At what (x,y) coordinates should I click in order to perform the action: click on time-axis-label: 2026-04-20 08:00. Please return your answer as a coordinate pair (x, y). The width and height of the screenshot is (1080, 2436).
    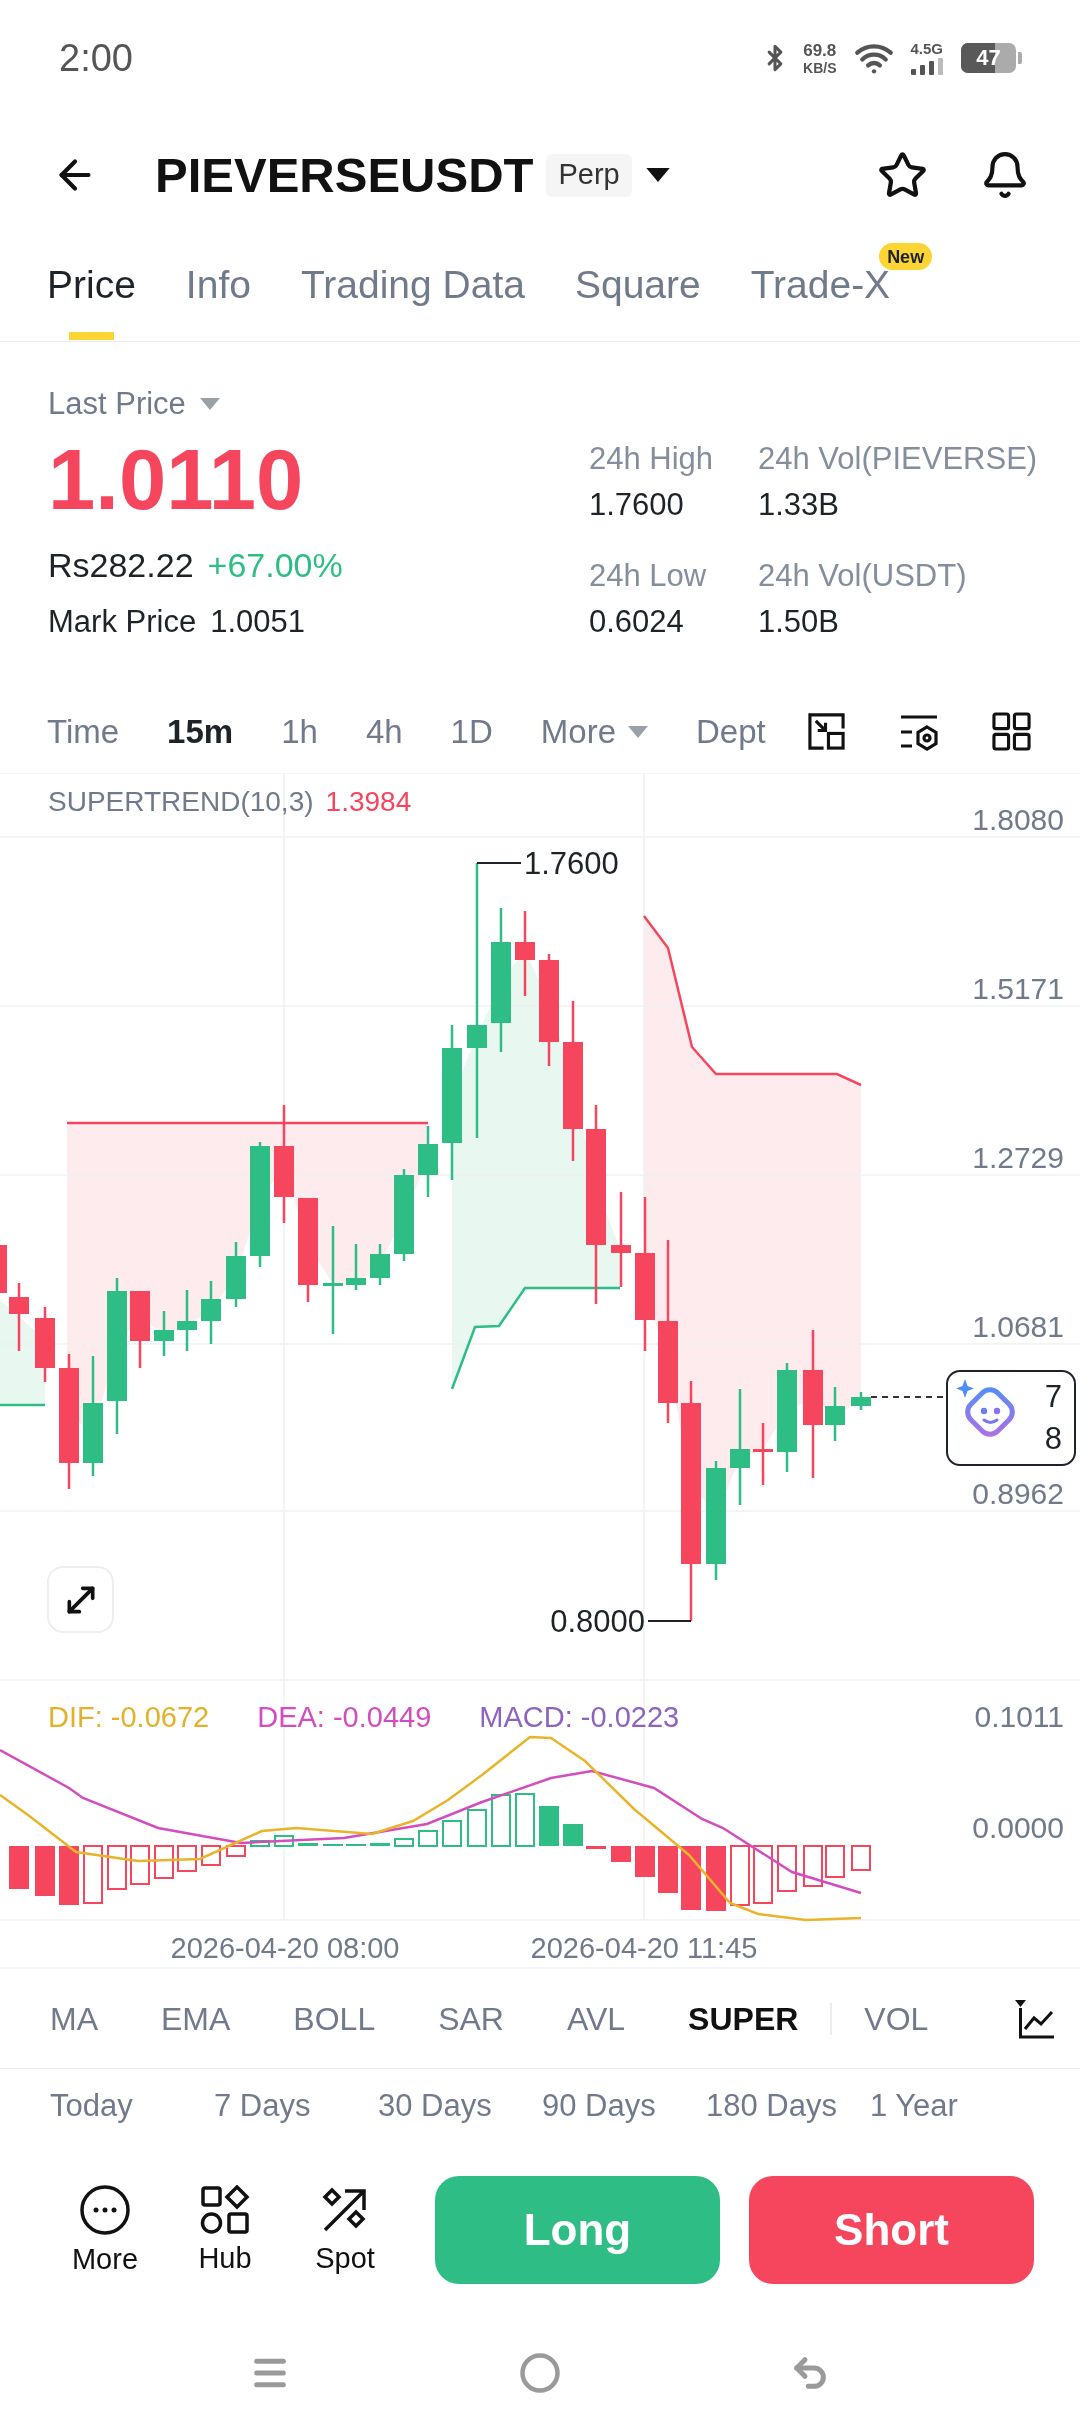
    Looking at the image, I should click on (285, 1948).